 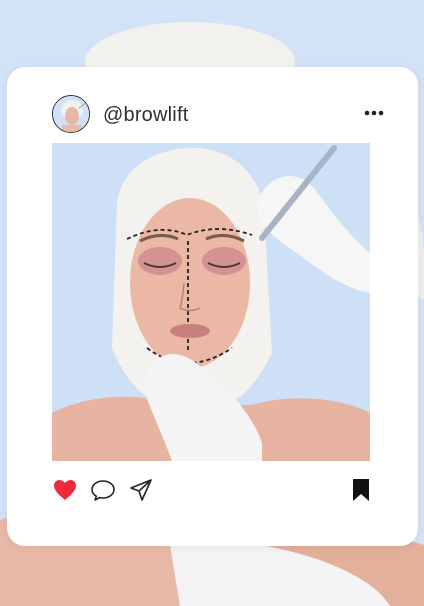 I want to click on comment-bubble-icon, so click(x=103, y=490).